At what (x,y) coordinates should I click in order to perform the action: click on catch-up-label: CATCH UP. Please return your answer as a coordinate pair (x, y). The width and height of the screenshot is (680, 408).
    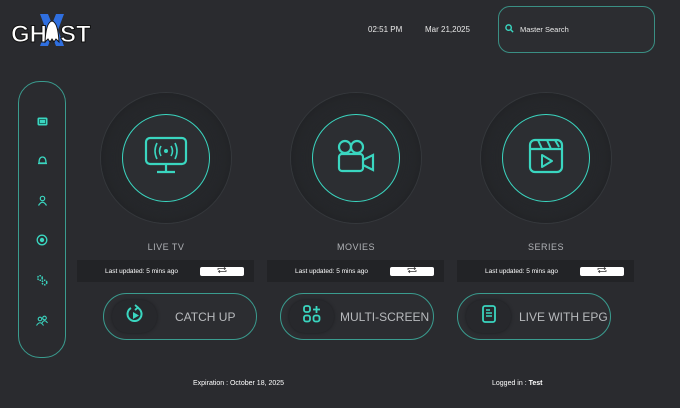
    Looking at the image, I should click on (205, 316).